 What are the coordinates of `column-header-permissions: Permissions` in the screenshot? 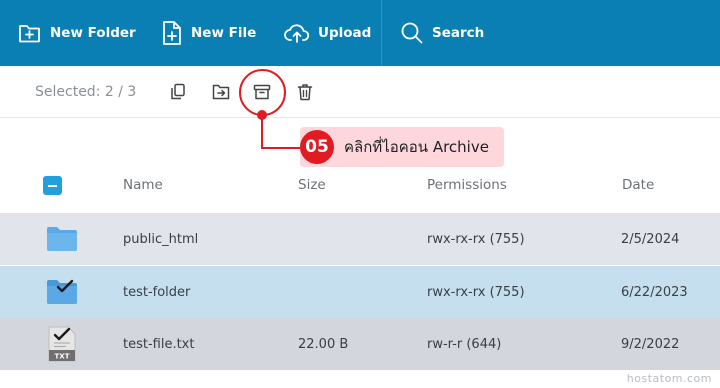 It's located at (467, 185).